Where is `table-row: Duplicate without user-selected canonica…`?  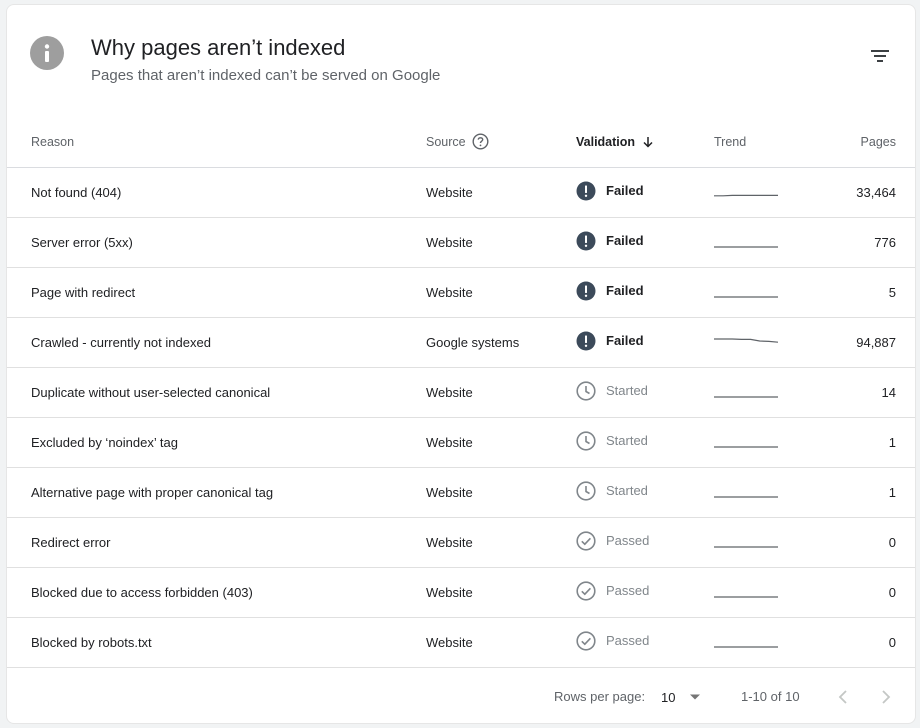
table-row: Duplicate without user-selected canonica… is located at coordinates (461, 392).